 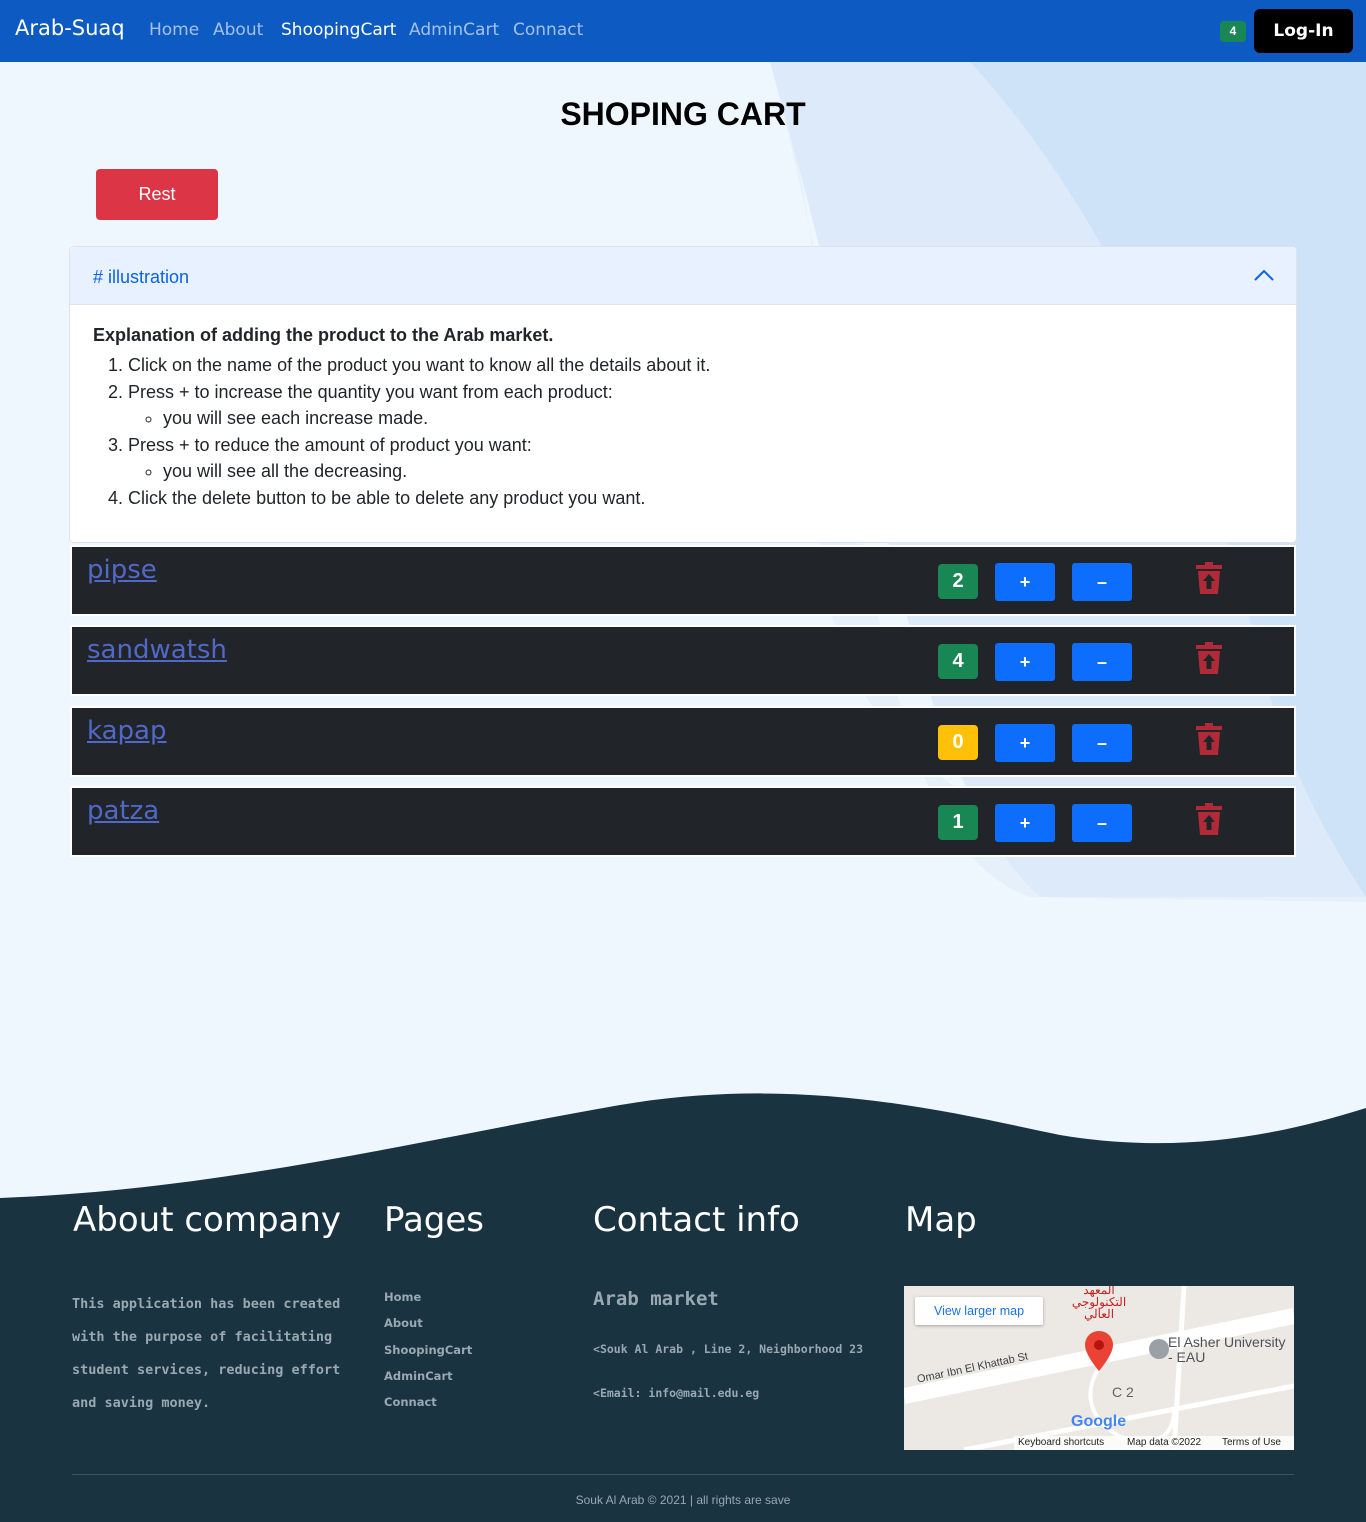 What do you see at coordinates (70, 28) in the screenshot?
I see `brand-logo: Arab-Suaq` at bounding box center [70, 28].